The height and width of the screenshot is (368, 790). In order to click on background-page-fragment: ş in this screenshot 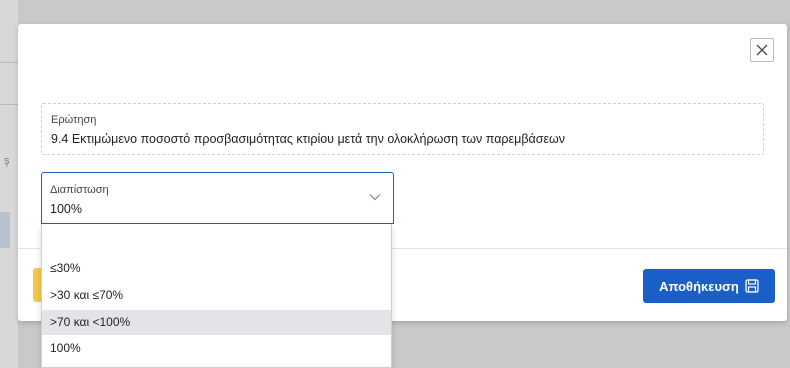, I will do `click(7, 161)`.